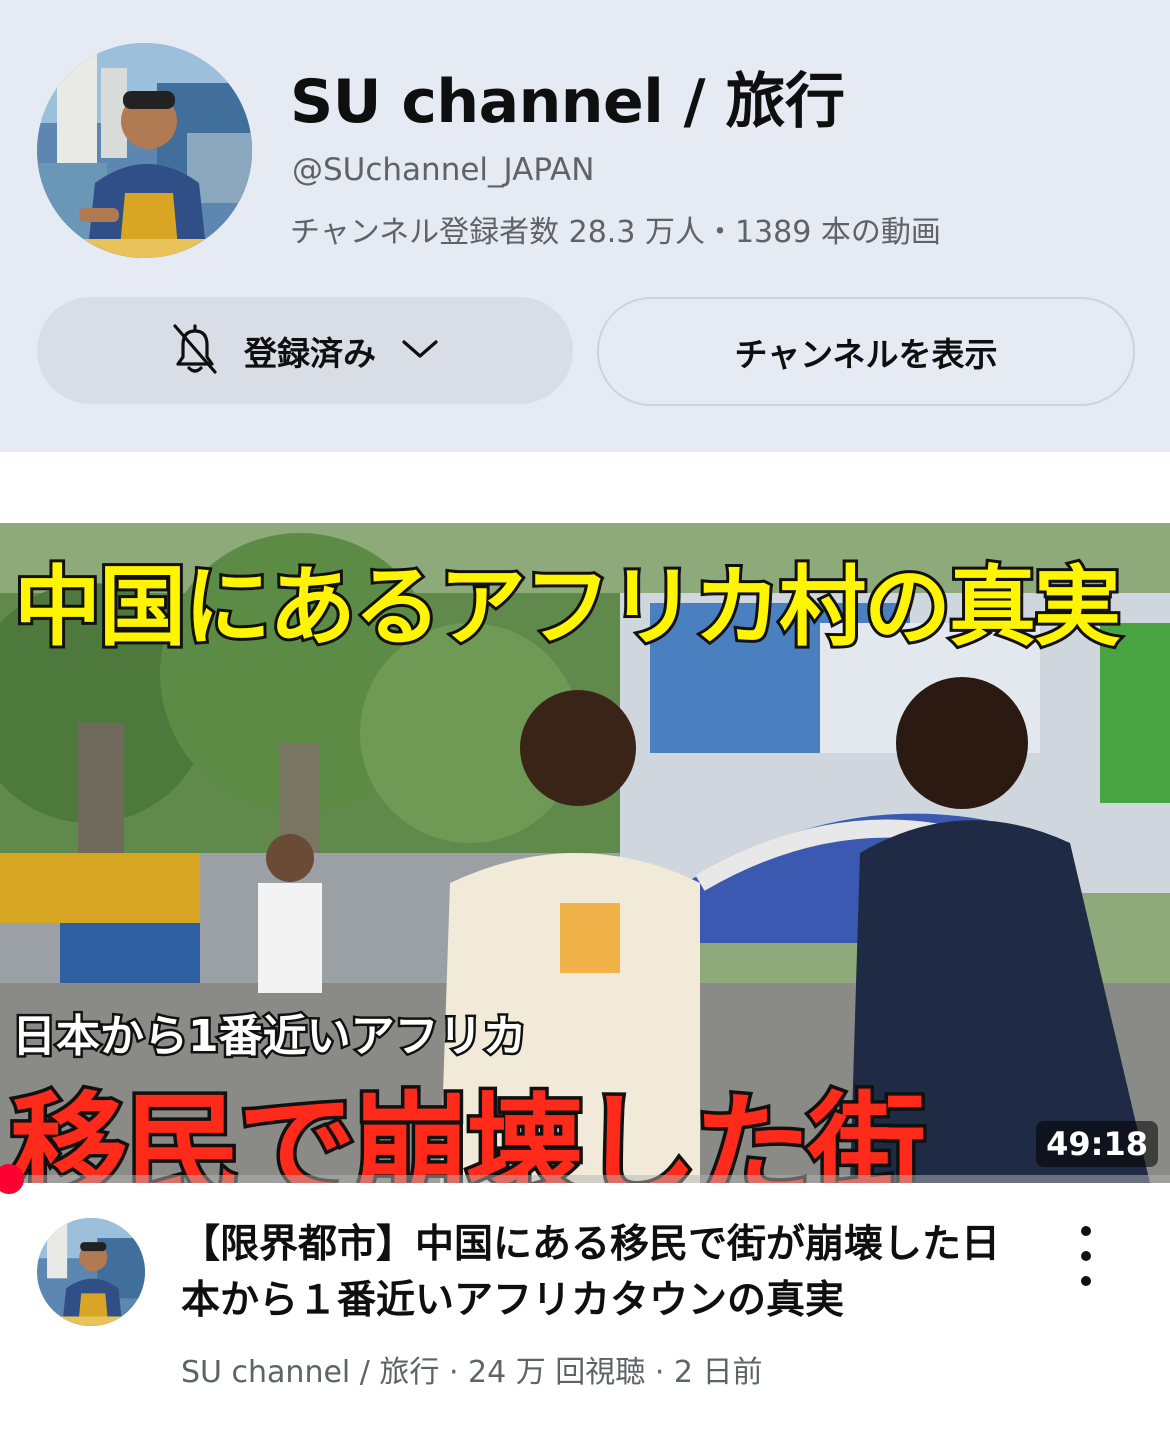 This screenshot has height=1435, width=1170. I want to click on chevron-down-icon, so click(420, 351).